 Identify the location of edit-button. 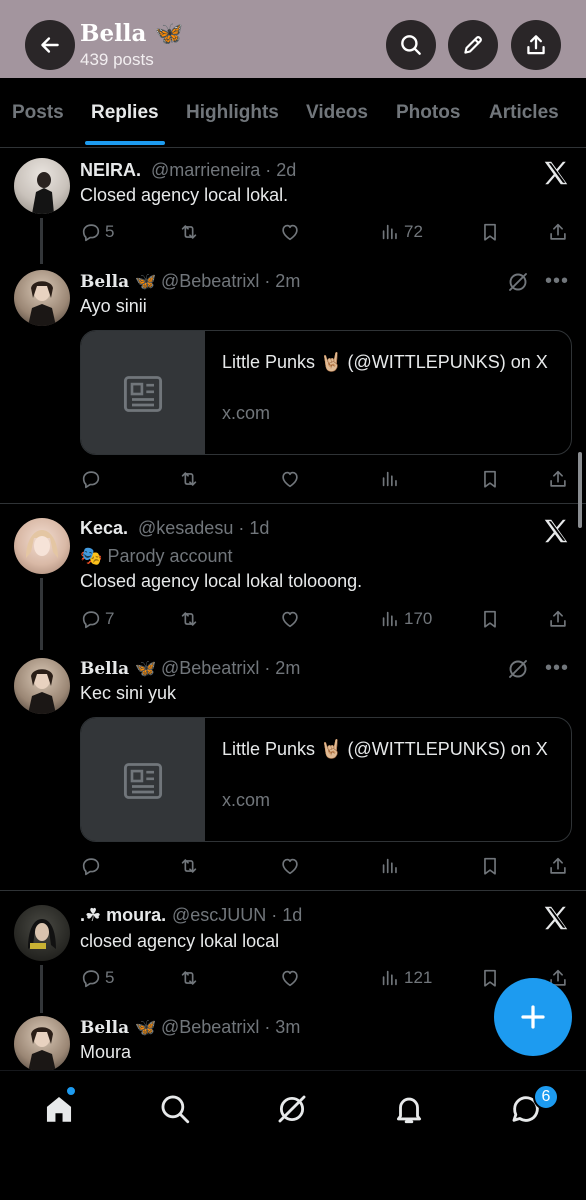
(473, 45).